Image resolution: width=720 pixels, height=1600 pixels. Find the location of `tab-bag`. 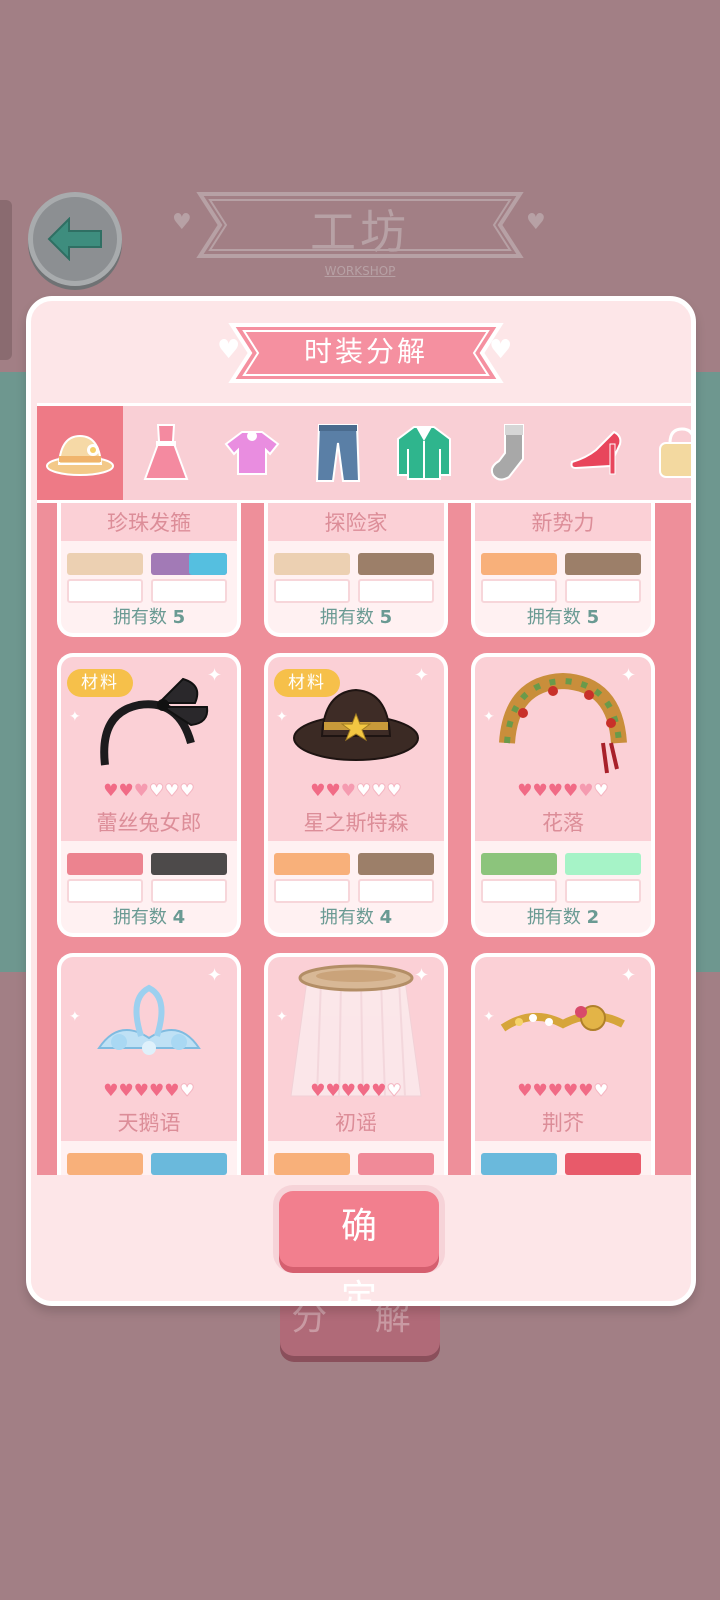

tab-bag is located at coordinates (665, 453).